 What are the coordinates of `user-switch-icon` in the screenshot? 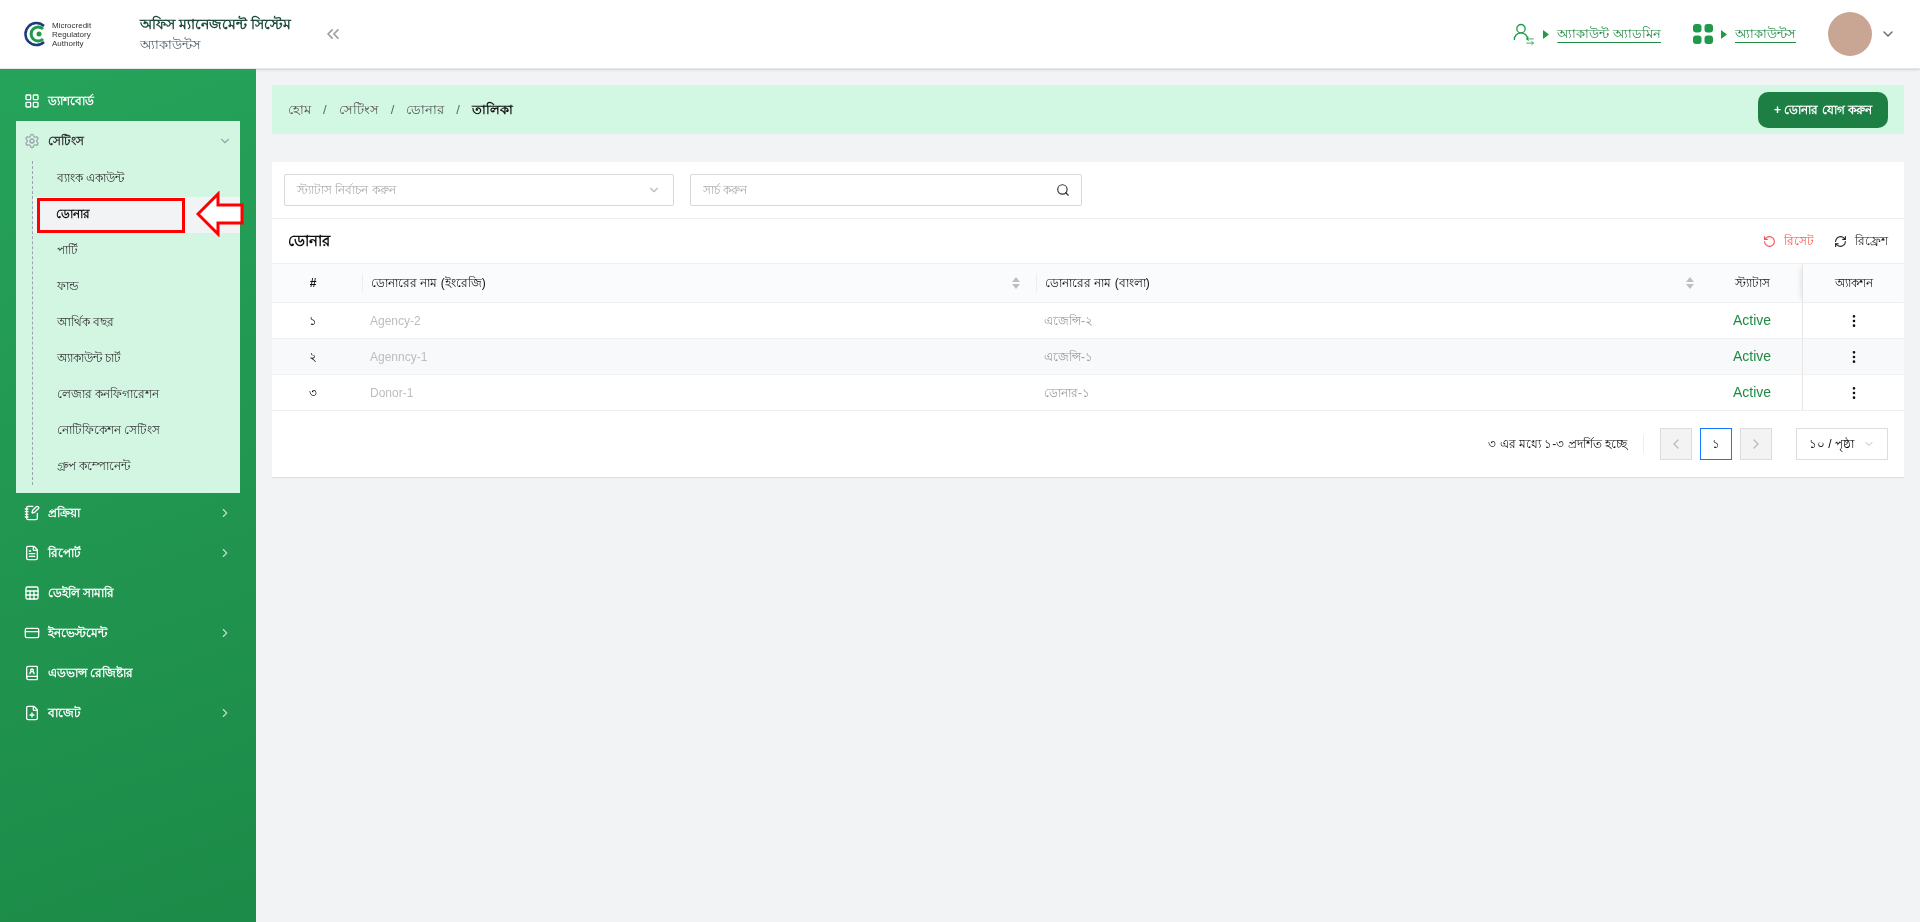 It's located at (1523, 34).